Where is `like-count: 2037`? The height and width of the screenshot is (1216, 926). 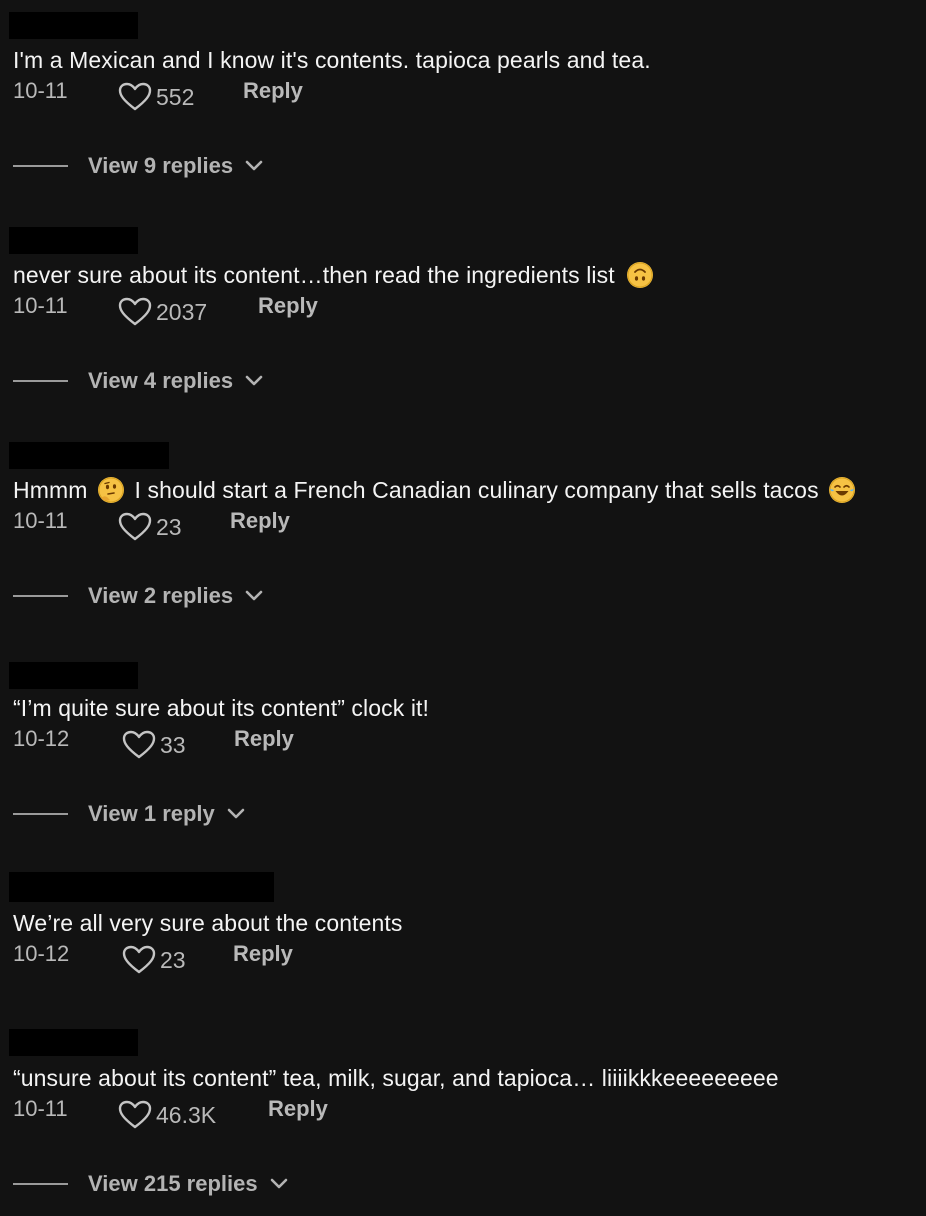 like-count: 2037 is located at coordinates (182, 311).